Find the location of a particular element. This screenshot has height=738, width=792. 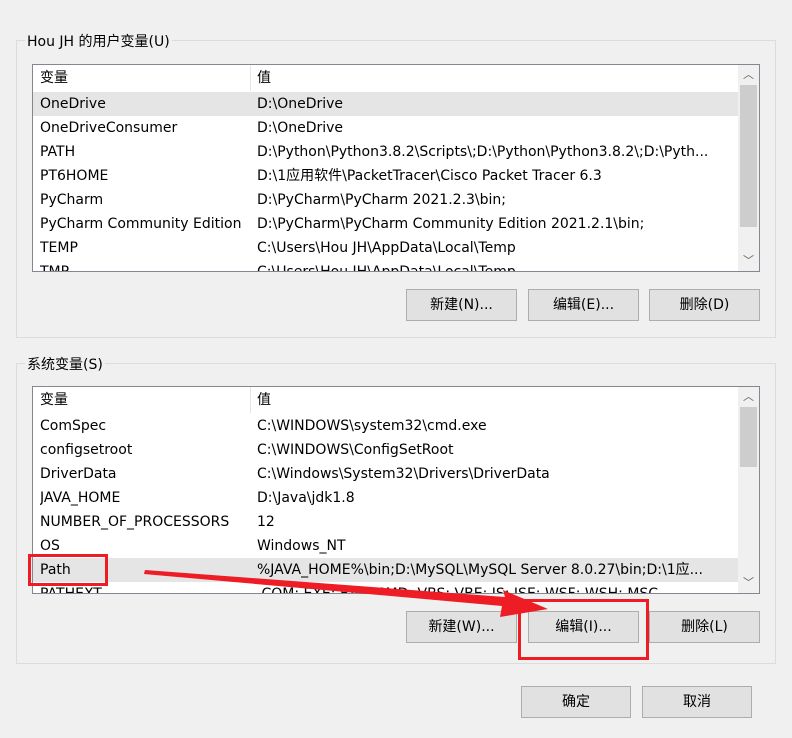

annotation-arrow is located at coordinates (346, 593).